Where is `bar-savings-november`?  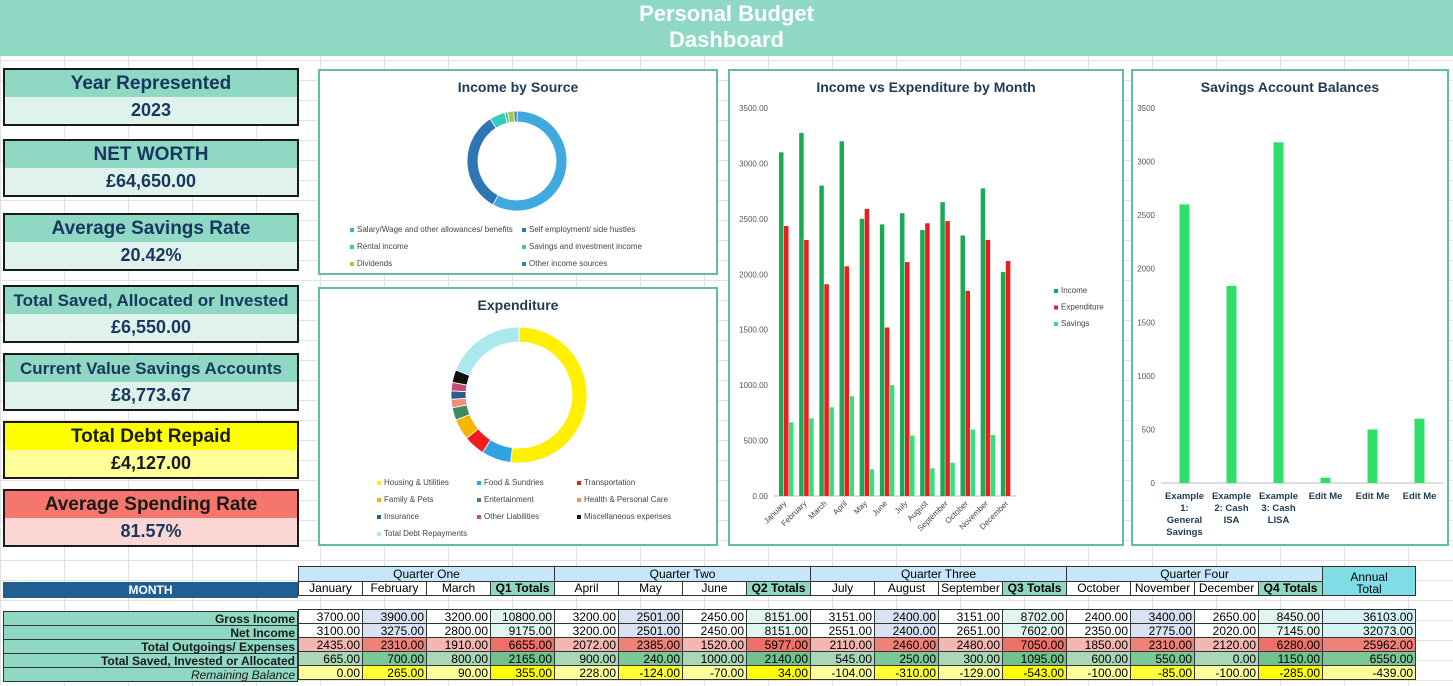
bar-savings-november is located at coordinates (993, 465).